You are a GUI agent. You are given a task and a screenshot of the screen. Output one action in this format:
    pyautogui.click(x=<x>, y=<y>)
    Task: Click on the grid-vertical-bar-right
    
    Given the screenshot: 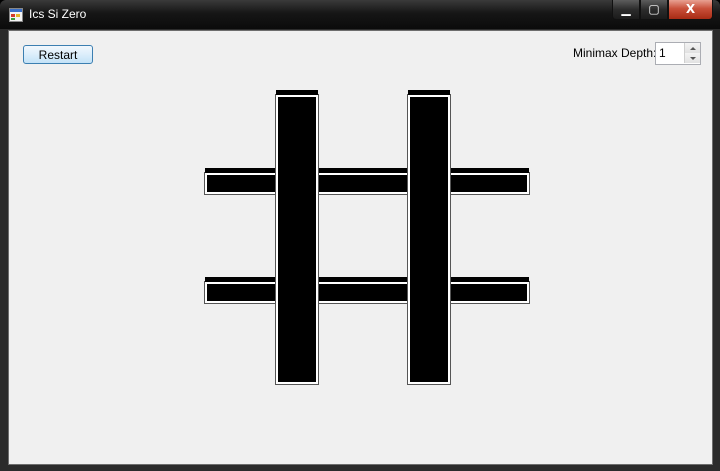 What is the action you would take?
    pyautogui.click(x=429, y=239)
    